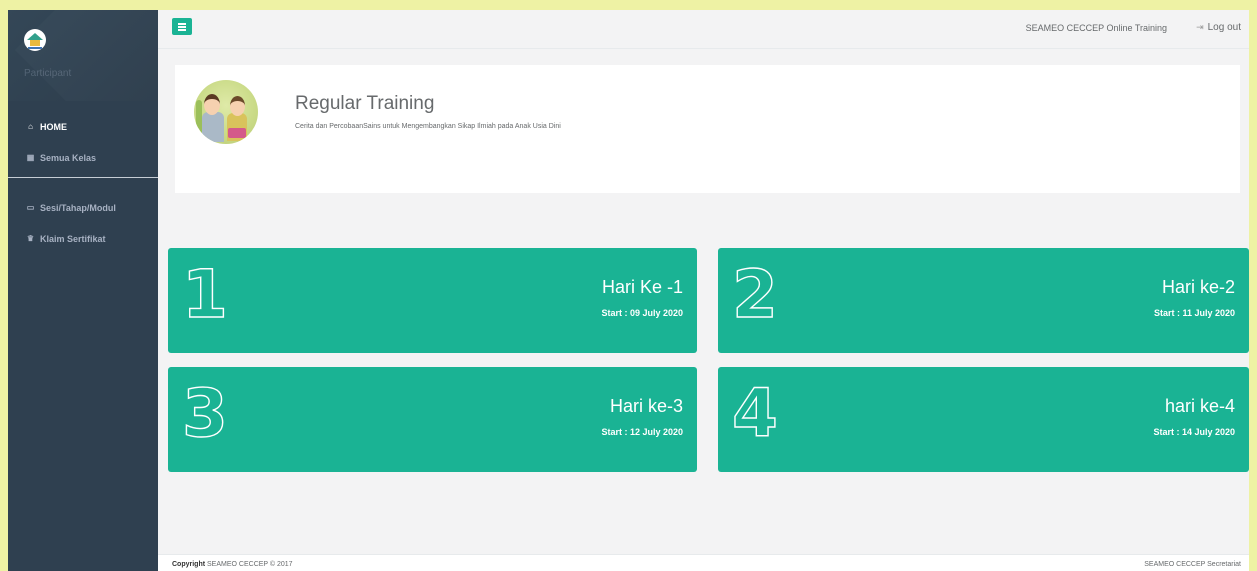 This screenshot has height=571, width=1257. Describe the element at coordinates (642, 313) in the screenshot. I see `day-start-date: Start : 09 July 2020` at that location.